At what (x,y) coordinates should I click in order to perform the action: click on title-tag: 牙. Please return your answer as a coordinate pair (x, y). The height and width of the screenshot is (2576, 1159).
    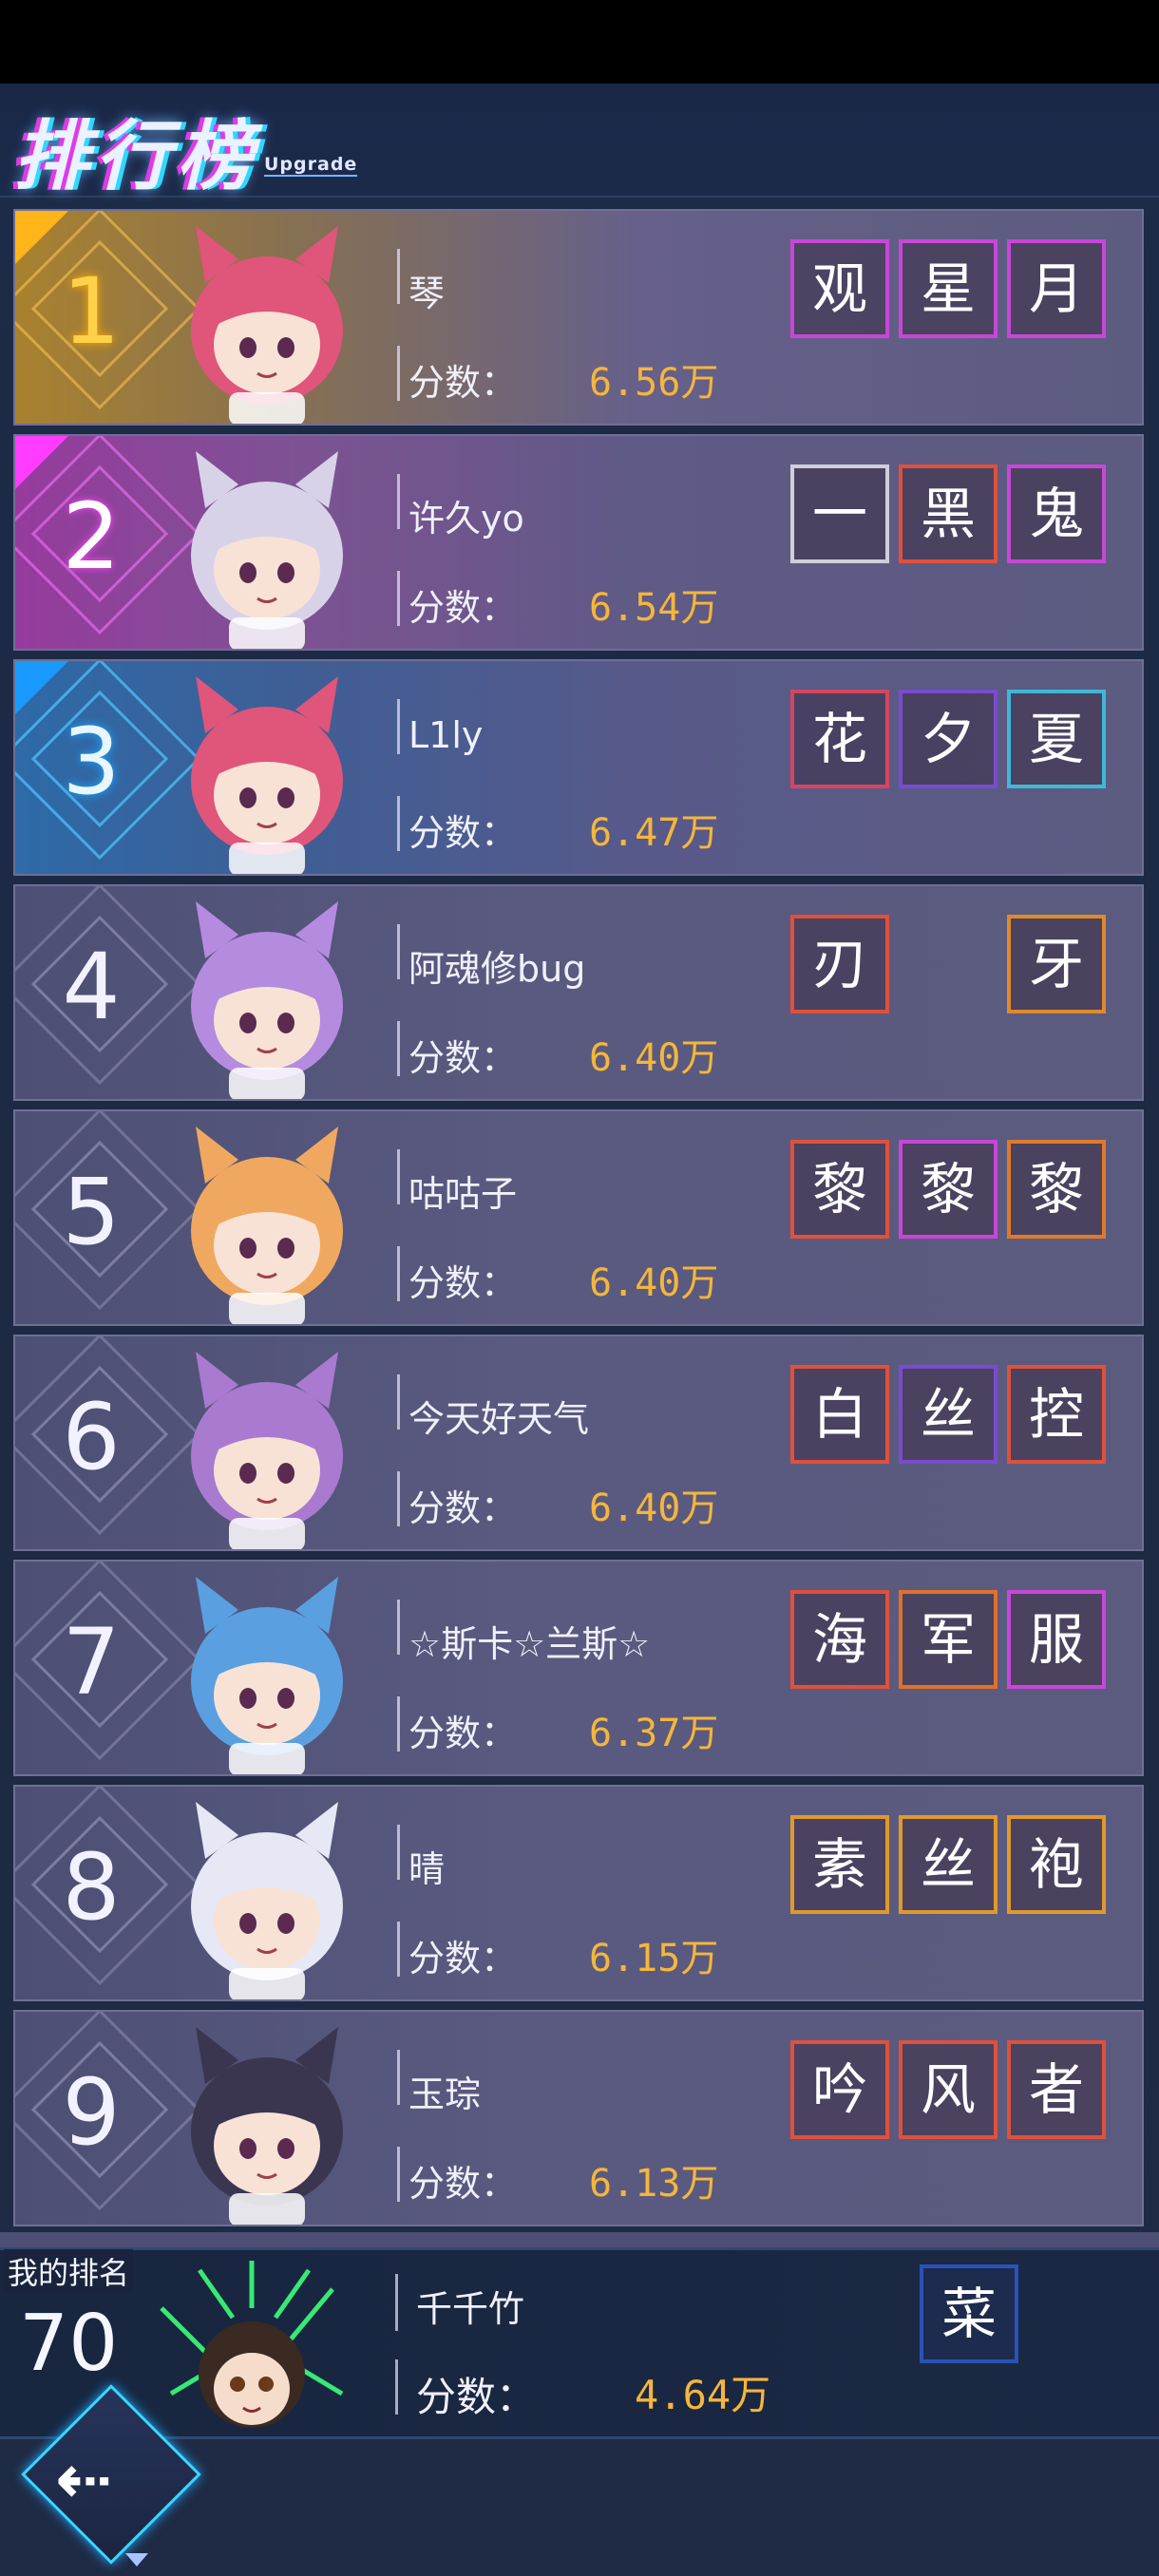
    Looking at the image, I should click on (1056, 964).